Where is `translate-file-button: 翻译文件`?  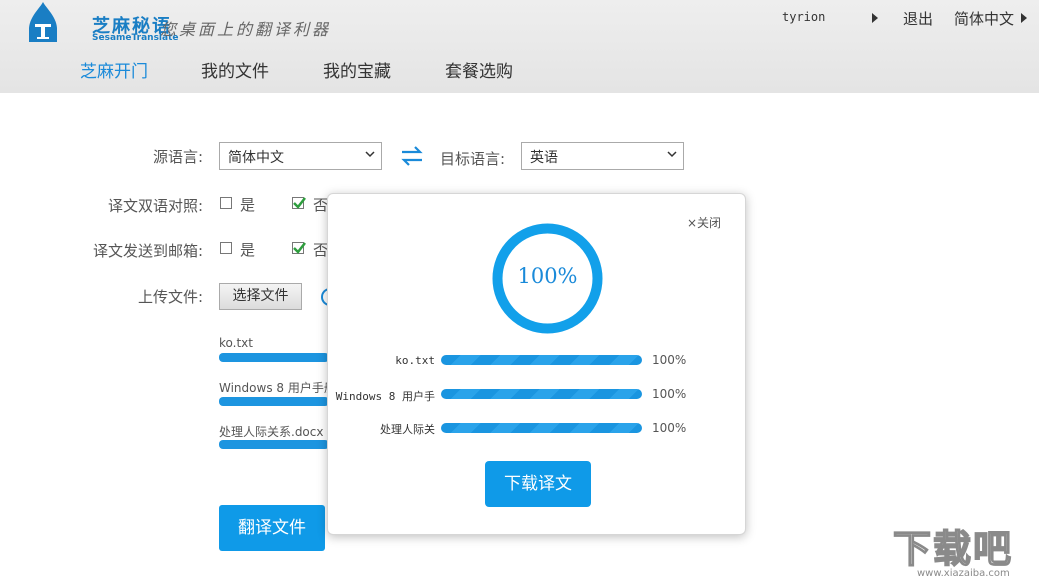
translate-file-button: 翻译文件 is located at coordinates (272, 528).